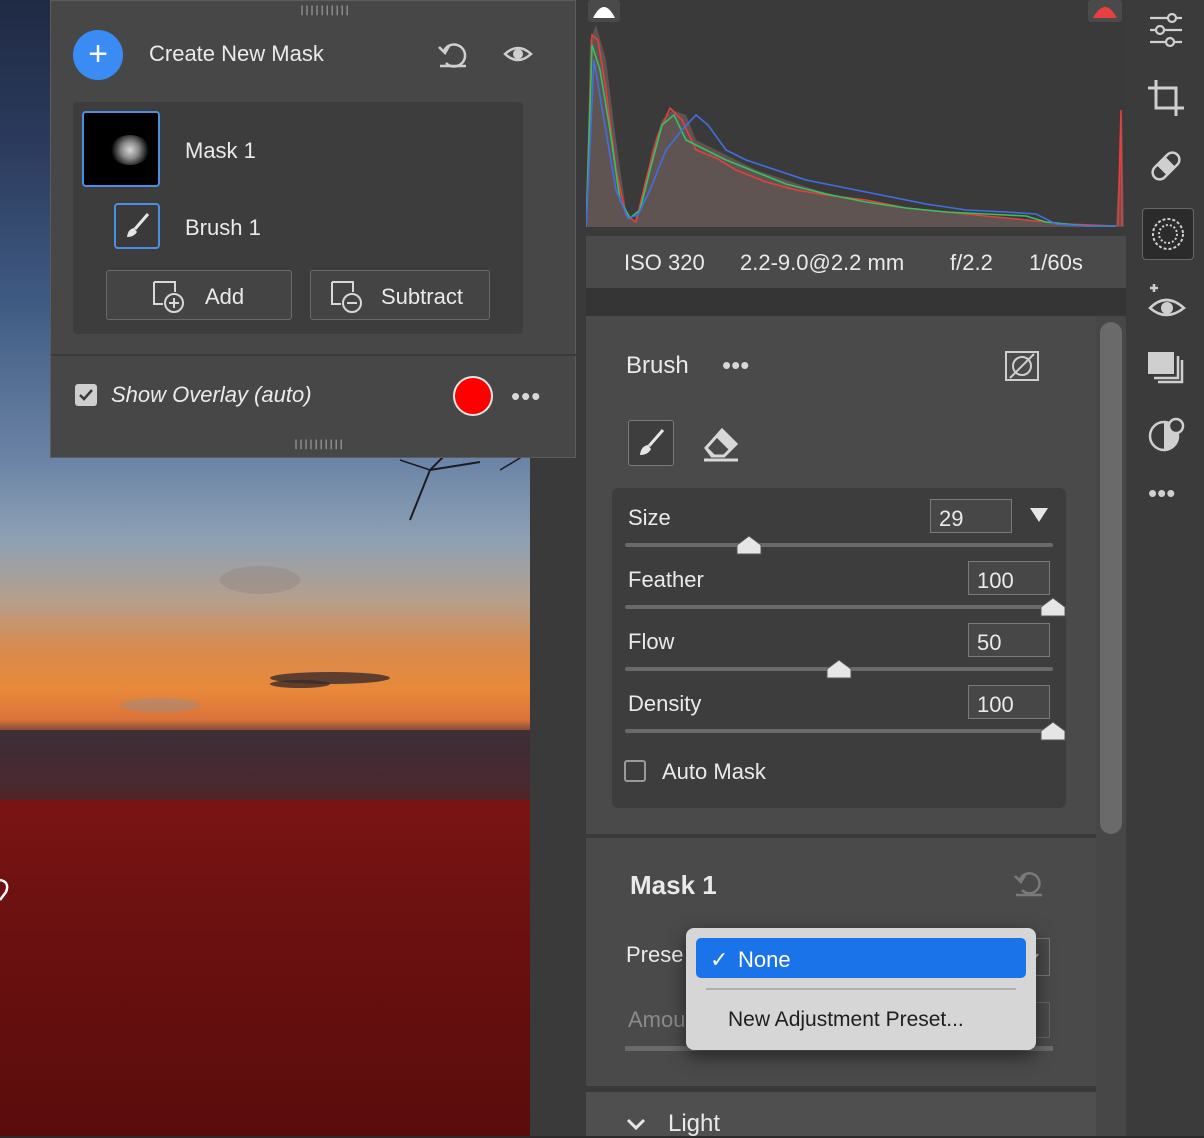 This screenshot has height=1138, width=1204. I want to click on auto-mask-checkbox, so click(635, 771).